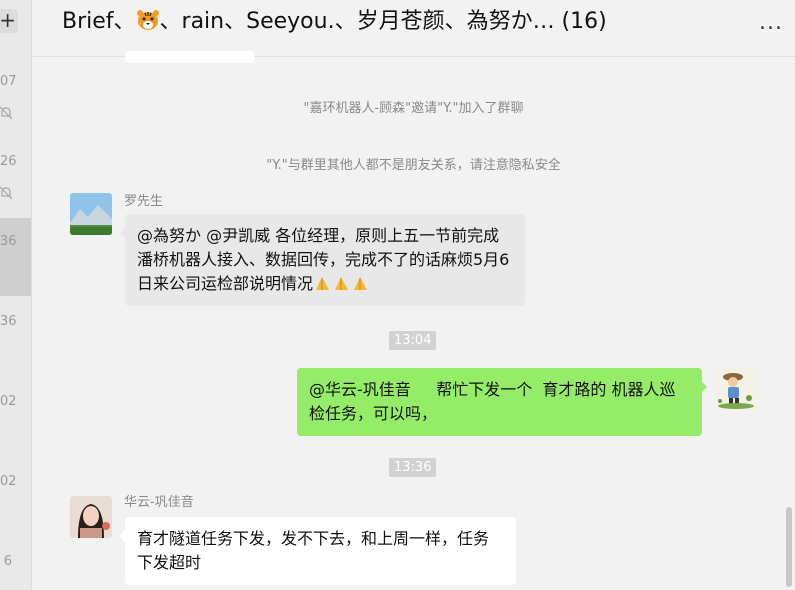  Describe the element at coordinates (413, 108) in the screenshot. I see `system-message-invite: "嘉环机器人-顾森"邀请"Y."加入了群聊` at that location.